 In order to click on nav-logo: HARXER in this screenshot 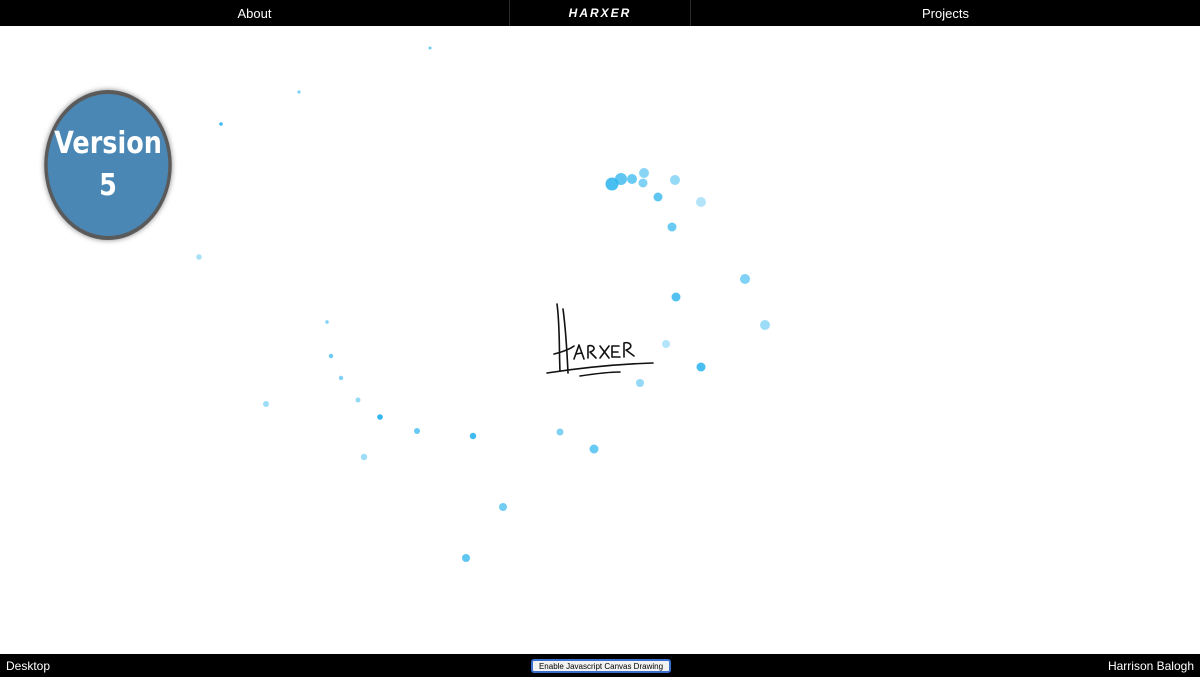, I will do `click(600, 13)`.